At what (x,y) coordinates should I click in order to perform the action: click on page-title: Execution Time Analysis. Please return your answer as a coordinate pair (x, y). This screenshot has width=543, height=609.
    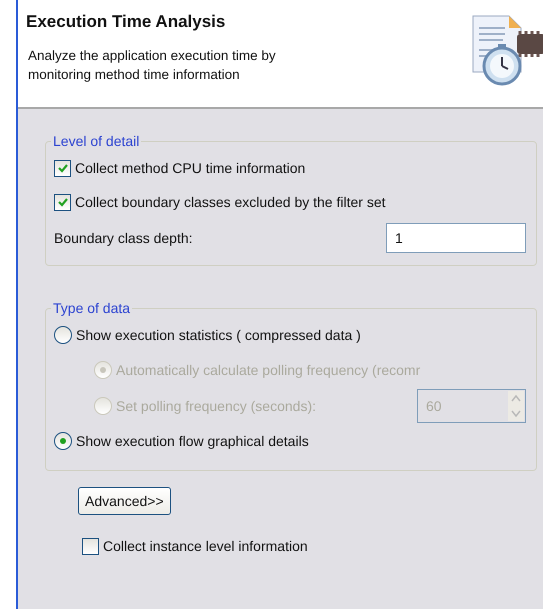
    Looking at the image, I should click on (126, 22).